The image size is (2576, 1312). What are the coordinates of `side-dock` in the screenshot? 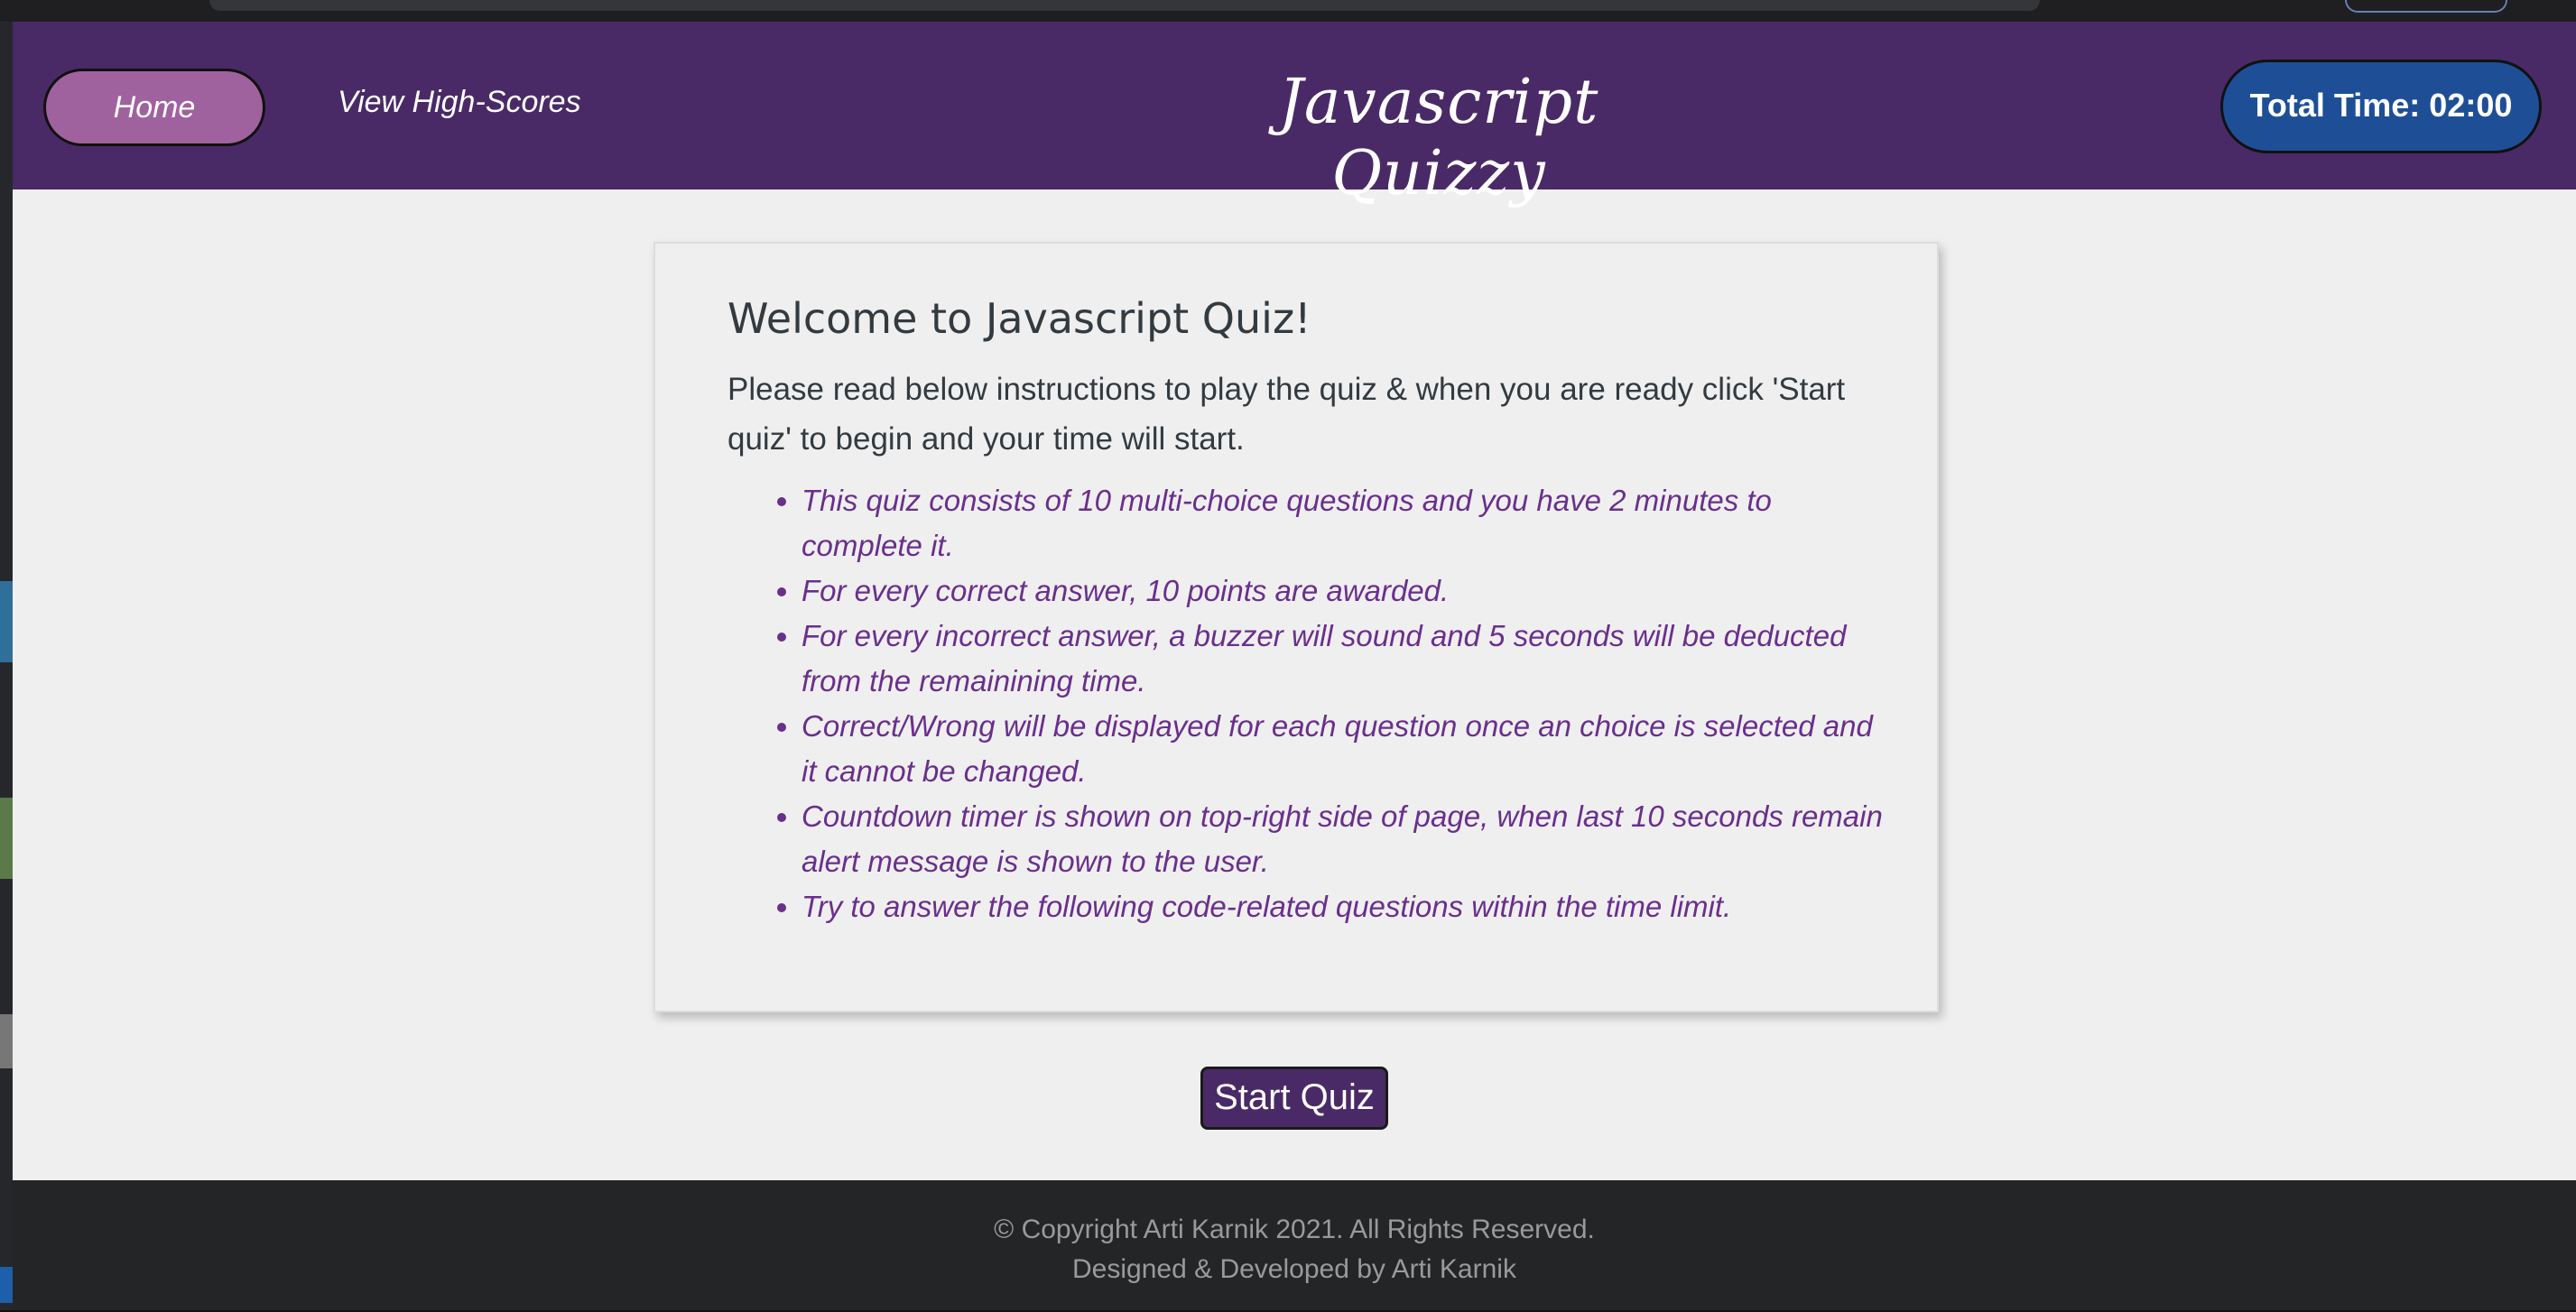 It's located at (6, 667).